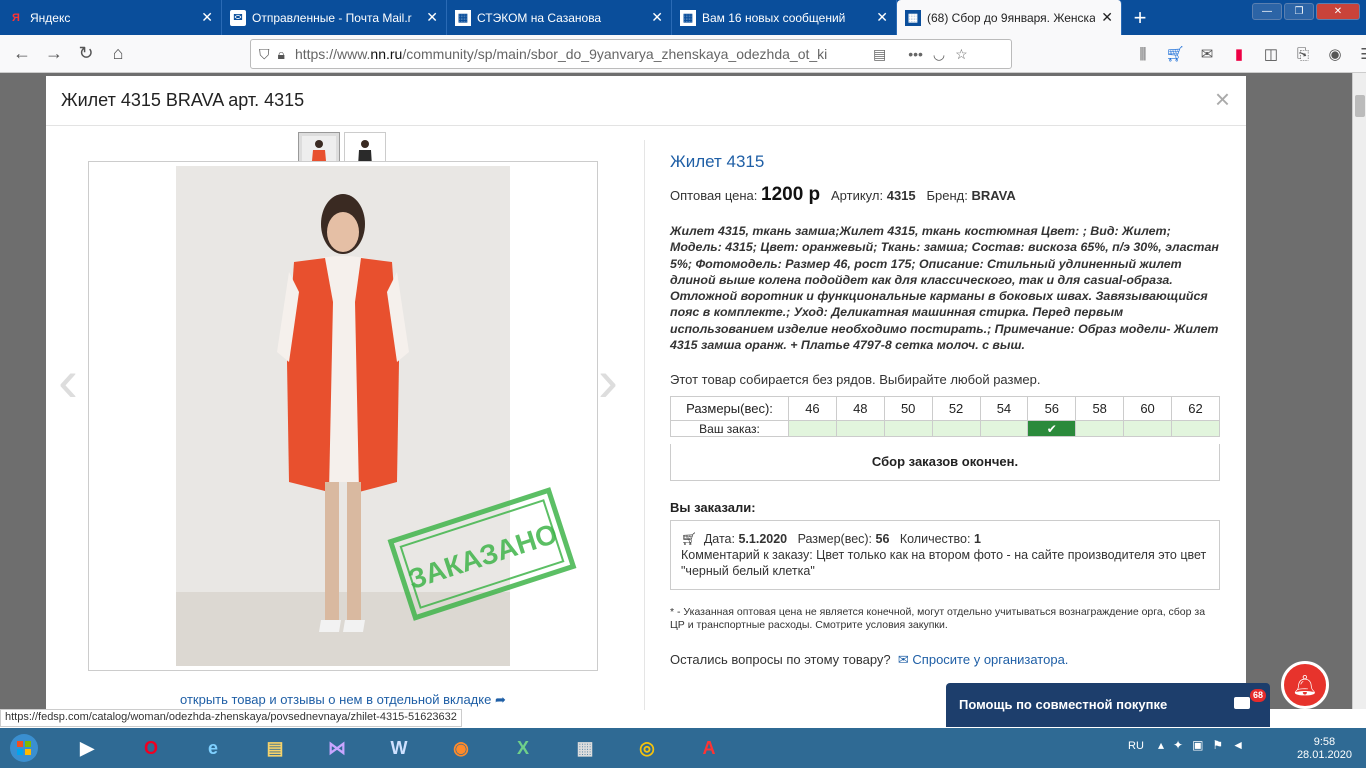 This screenshot has width=1366, height=768. Describe the element at coordinates (87, 748) in the screenshot. I see `media-player-icon: ▶` at that location.